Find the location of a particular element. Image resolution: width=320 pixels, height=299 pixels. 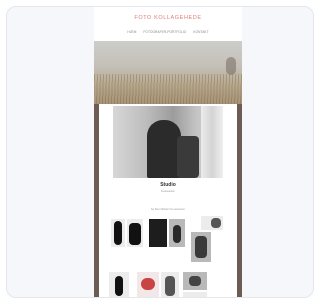

nav-item-home: HJEM is located at coordinates (131, 32).